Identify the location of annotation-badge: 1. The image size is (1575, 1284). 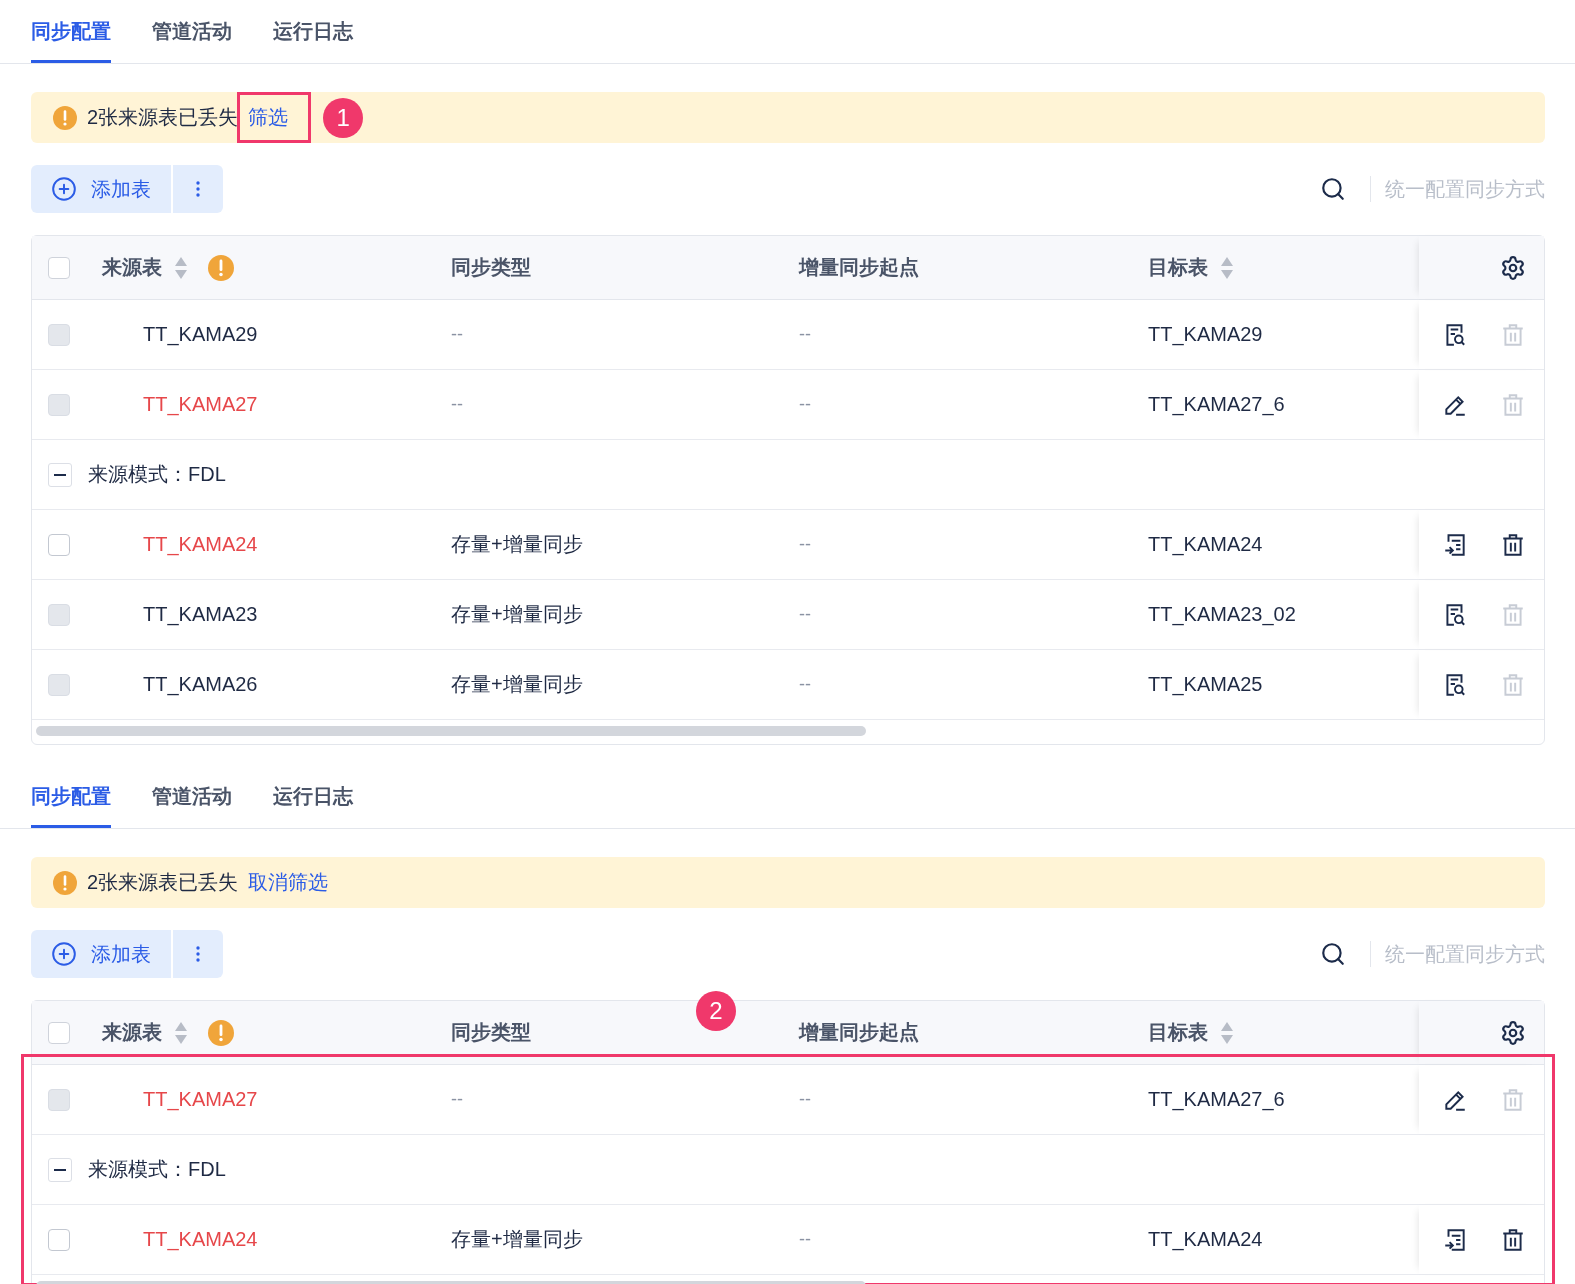
(343, 117).